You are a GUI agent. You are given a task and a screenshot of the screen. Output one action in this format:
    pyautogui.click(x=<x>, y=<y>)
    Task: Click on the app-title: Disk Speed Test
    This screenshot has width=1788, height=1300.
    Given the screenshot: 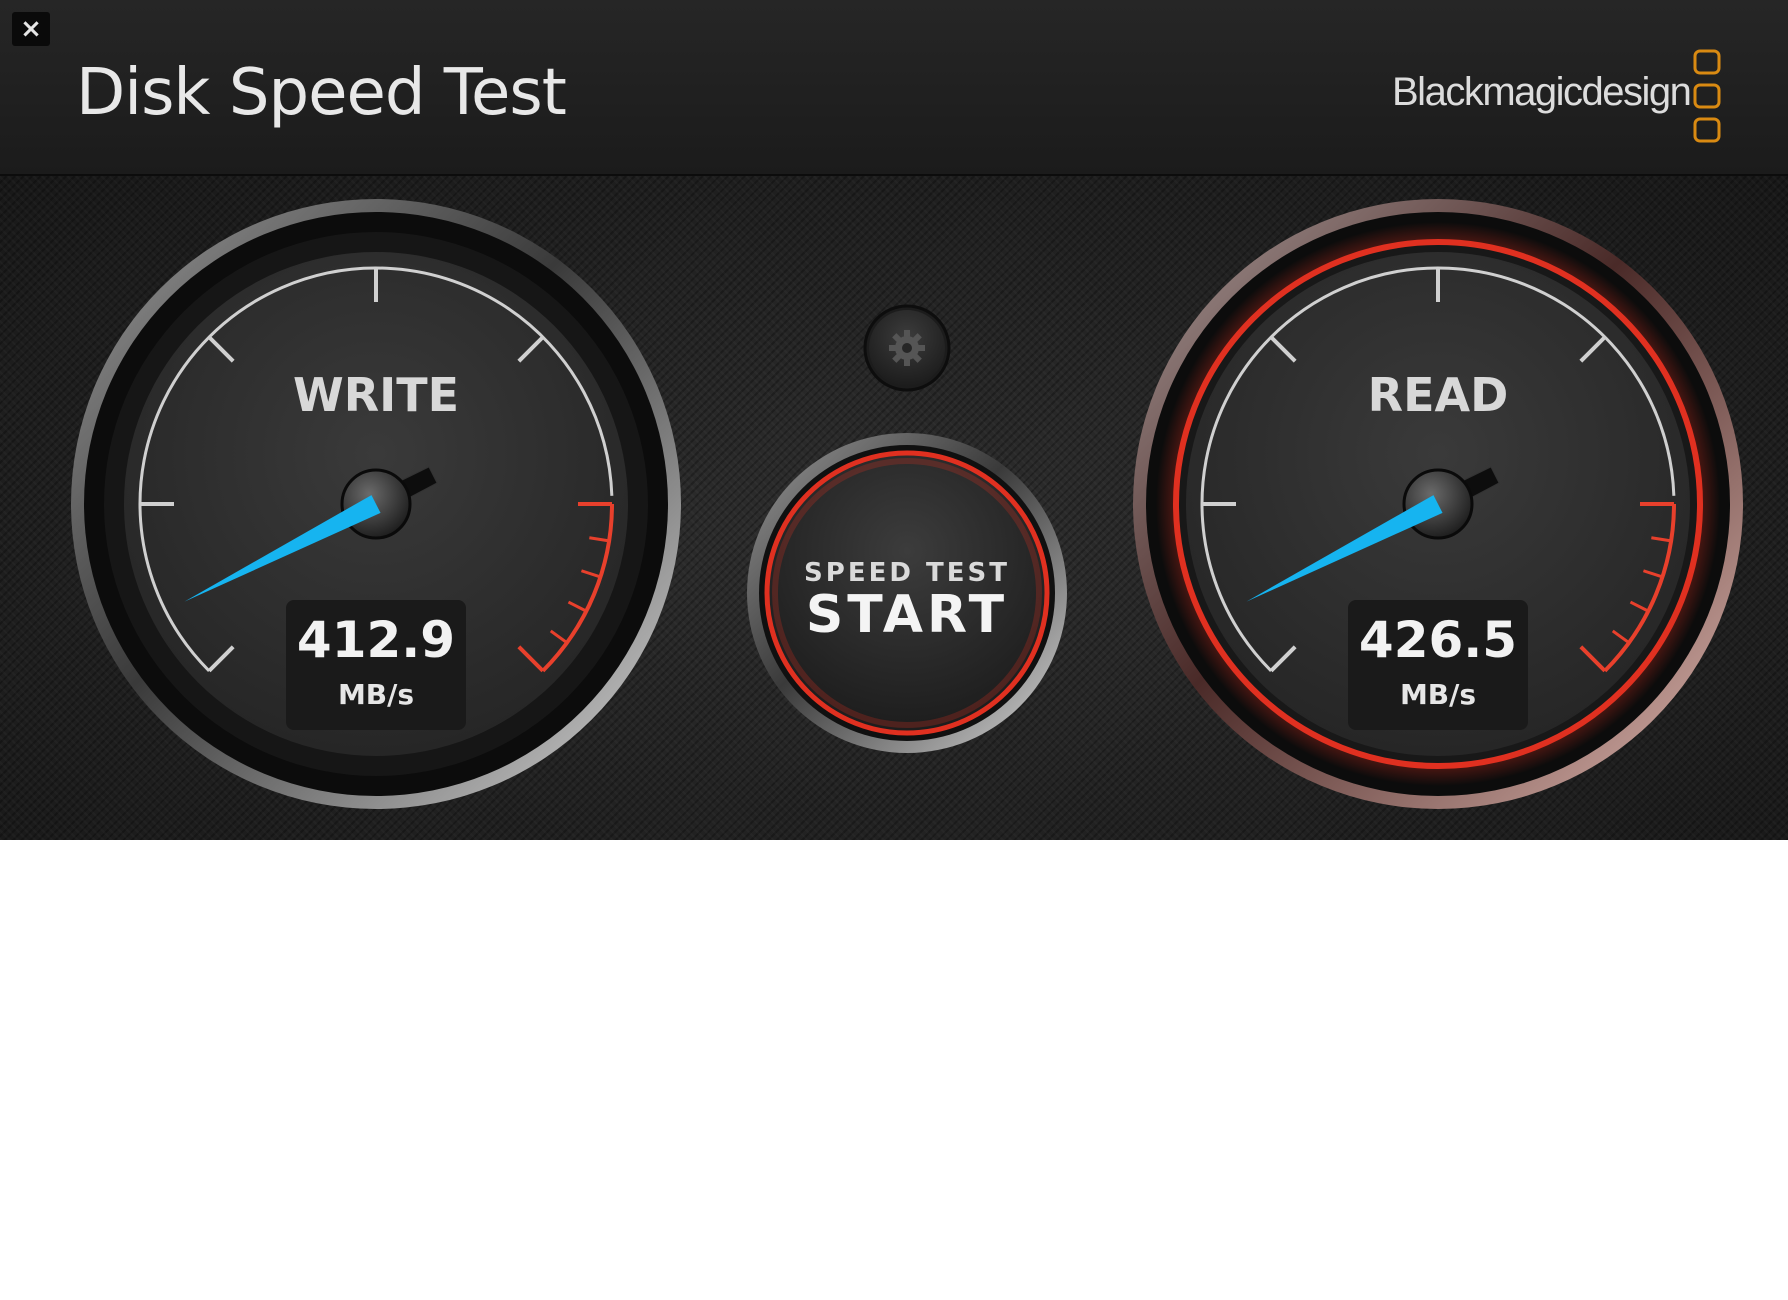 What is the action you would take?
    pyautogui.click(x=321, y=93)
    